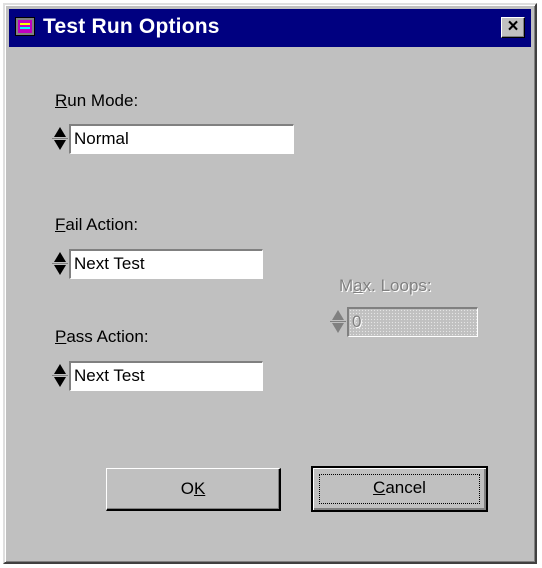 The image size is (542, 568). What do you see at coordinates (412, 322) in the screenshot?
I see `max-loops-field: 0` at bounding box center [412, 322].